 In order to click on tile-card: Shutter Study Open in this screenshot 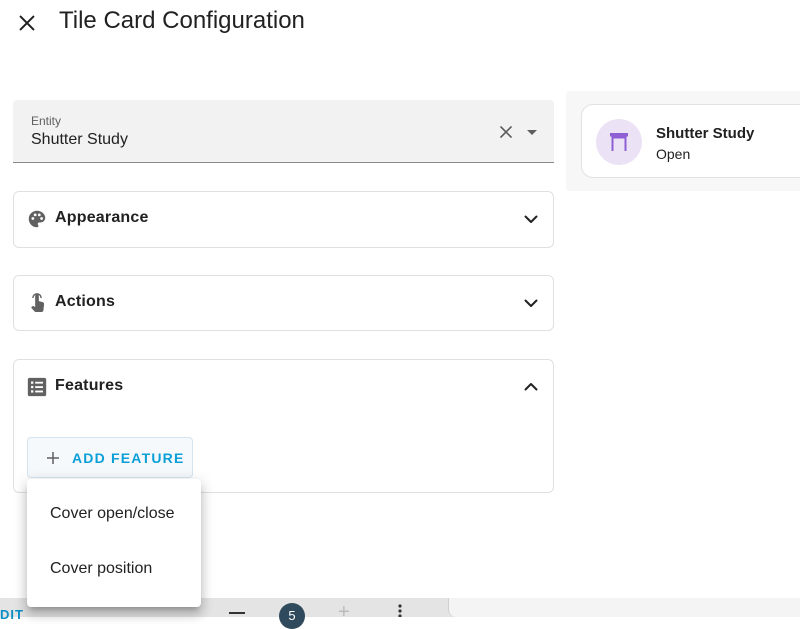, I will do `click(690, 141)`.